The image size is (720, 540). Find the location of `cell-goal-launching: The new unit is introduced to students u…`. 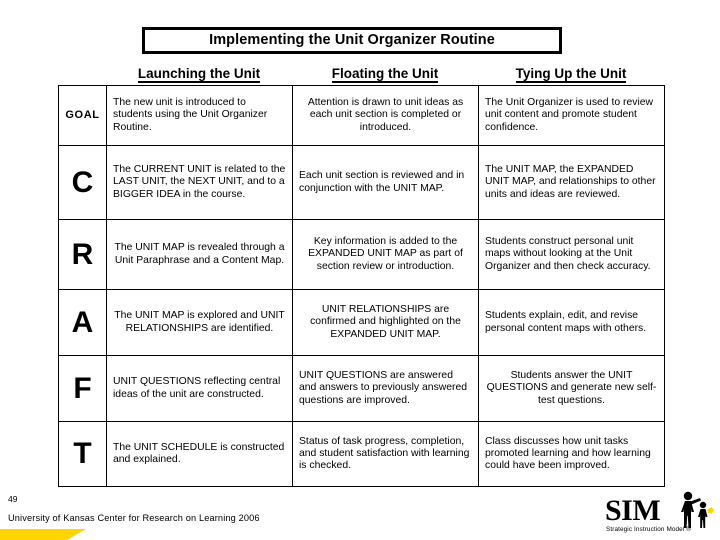

cell-goal-launching: The new unit is introduced to students u… is located at coordinates (199, 115).